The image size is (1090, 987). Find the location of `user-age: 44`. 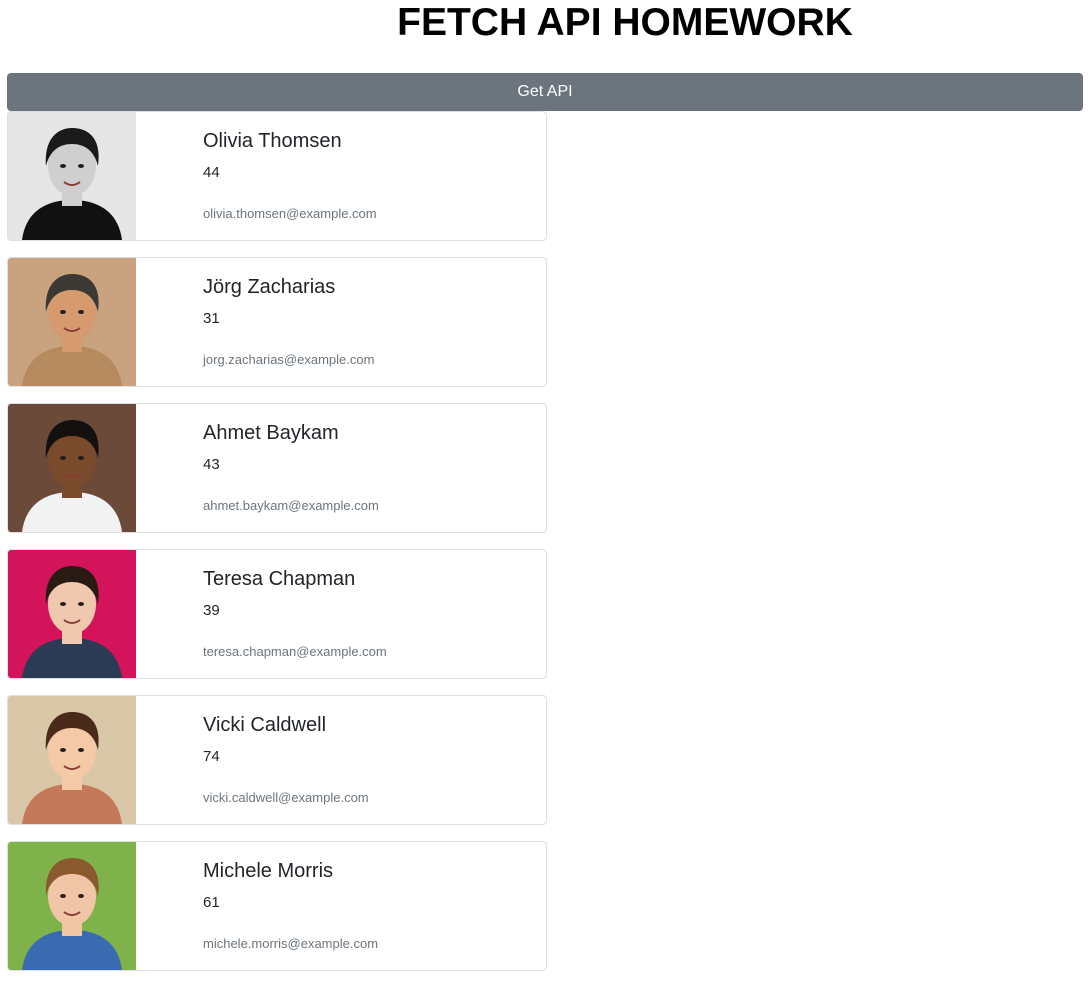

user-age: 44 is located at coordinates (211, 172).